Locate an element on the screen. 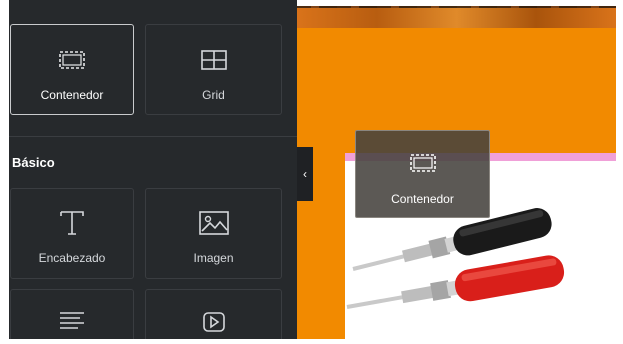 This screenshot has height=344, width=623. widget-image: Imagen is located at coordinates (213, 233).